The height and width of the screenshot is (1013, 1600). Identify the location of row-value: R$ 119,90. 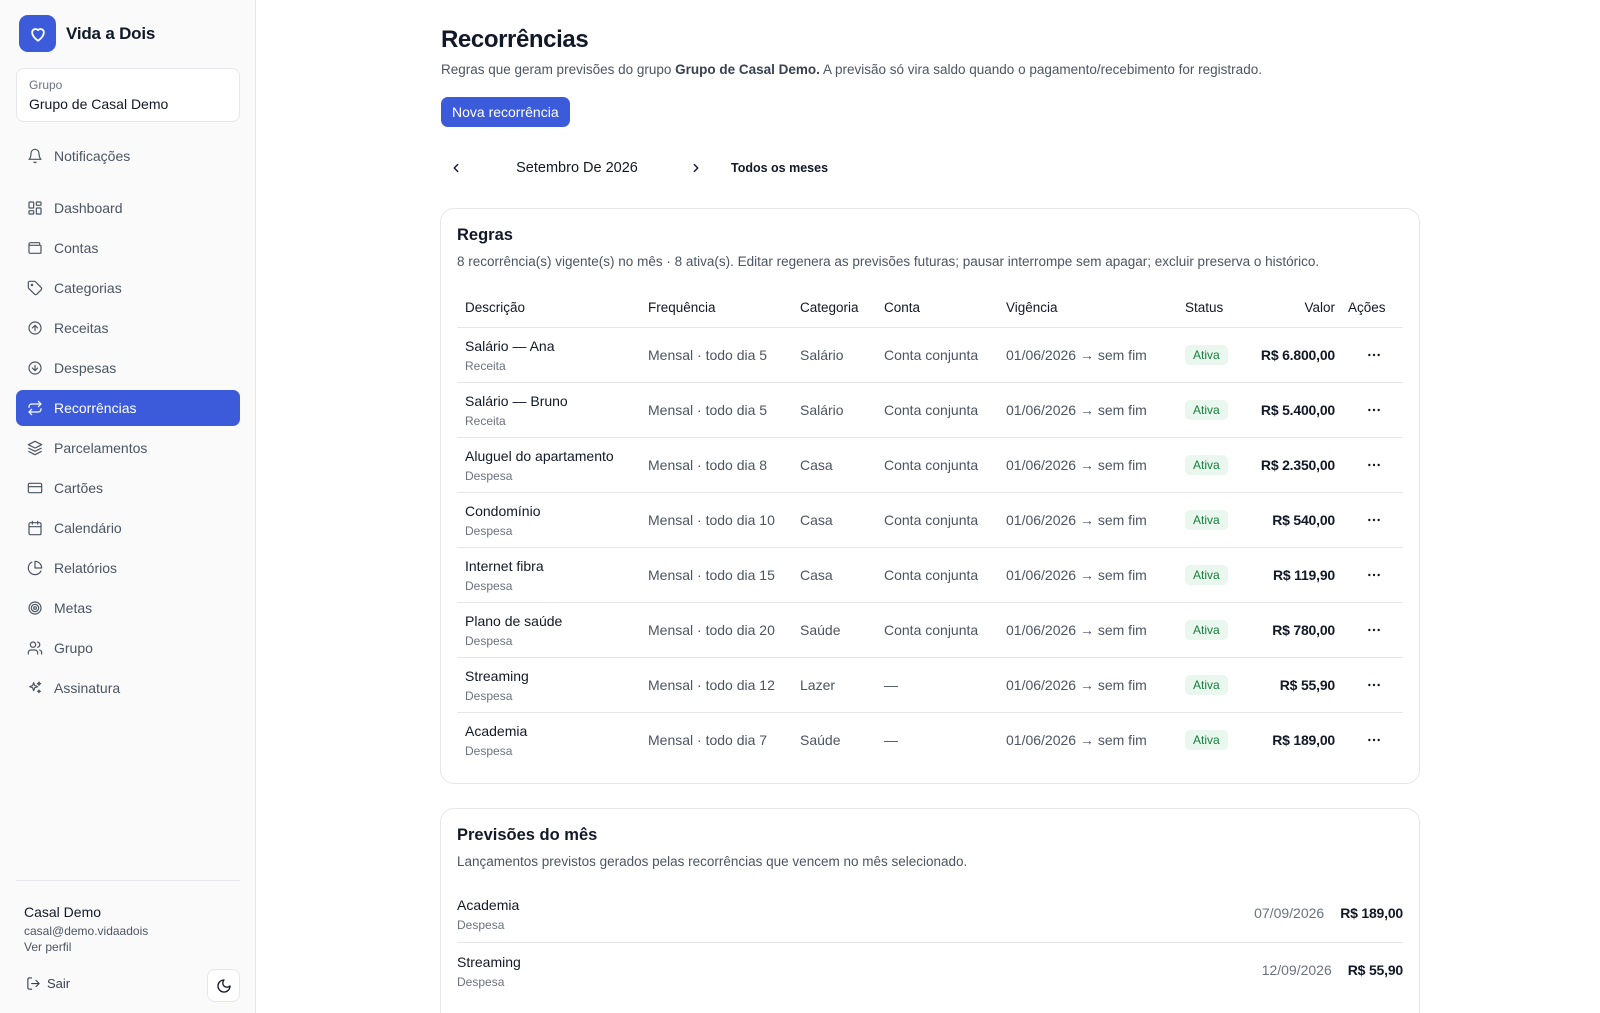
(1303, 575).